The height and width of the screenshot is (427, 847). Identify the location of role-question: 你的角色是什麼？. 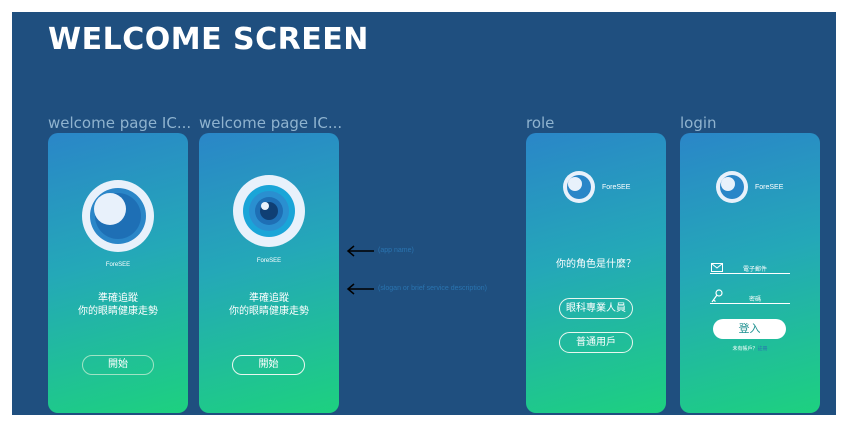
(596, 264).